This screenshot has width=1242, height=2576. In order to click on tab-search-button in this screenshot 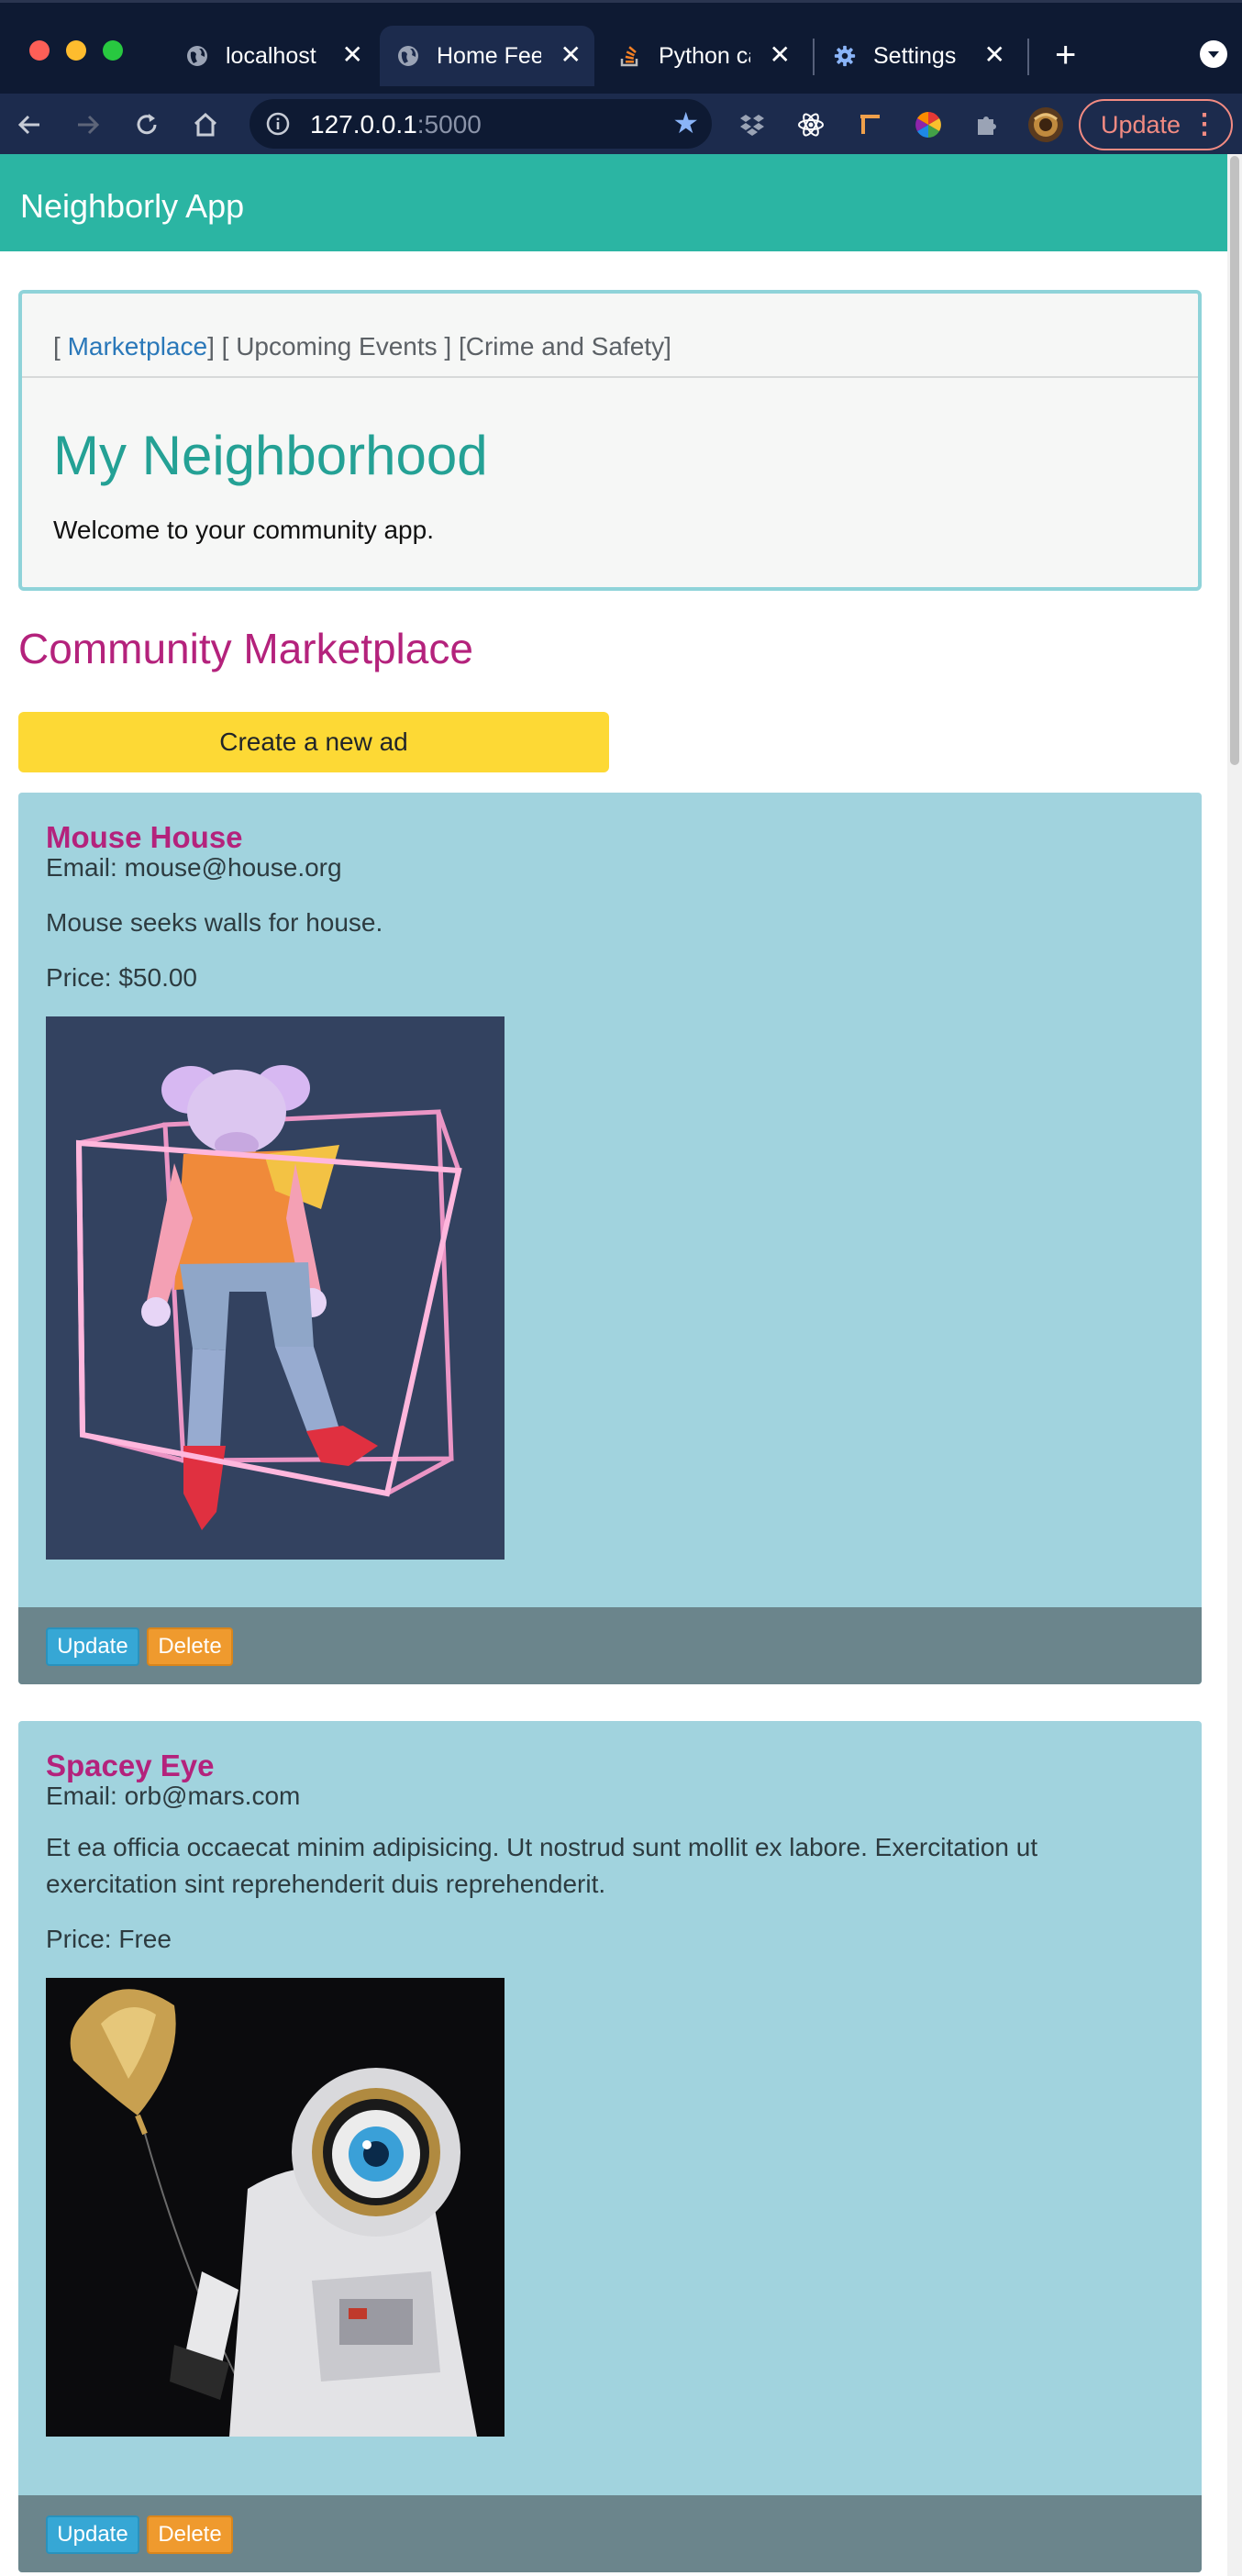, I will do `click(1213, 54)`.